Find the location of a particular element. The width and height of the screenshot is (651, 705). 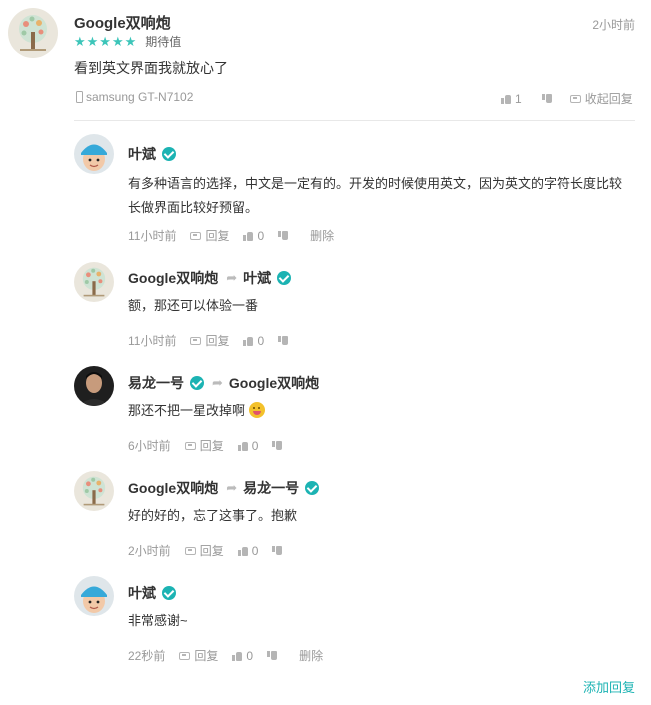

reply-target-name: 叶斌 is located at coordinates (257, 278).